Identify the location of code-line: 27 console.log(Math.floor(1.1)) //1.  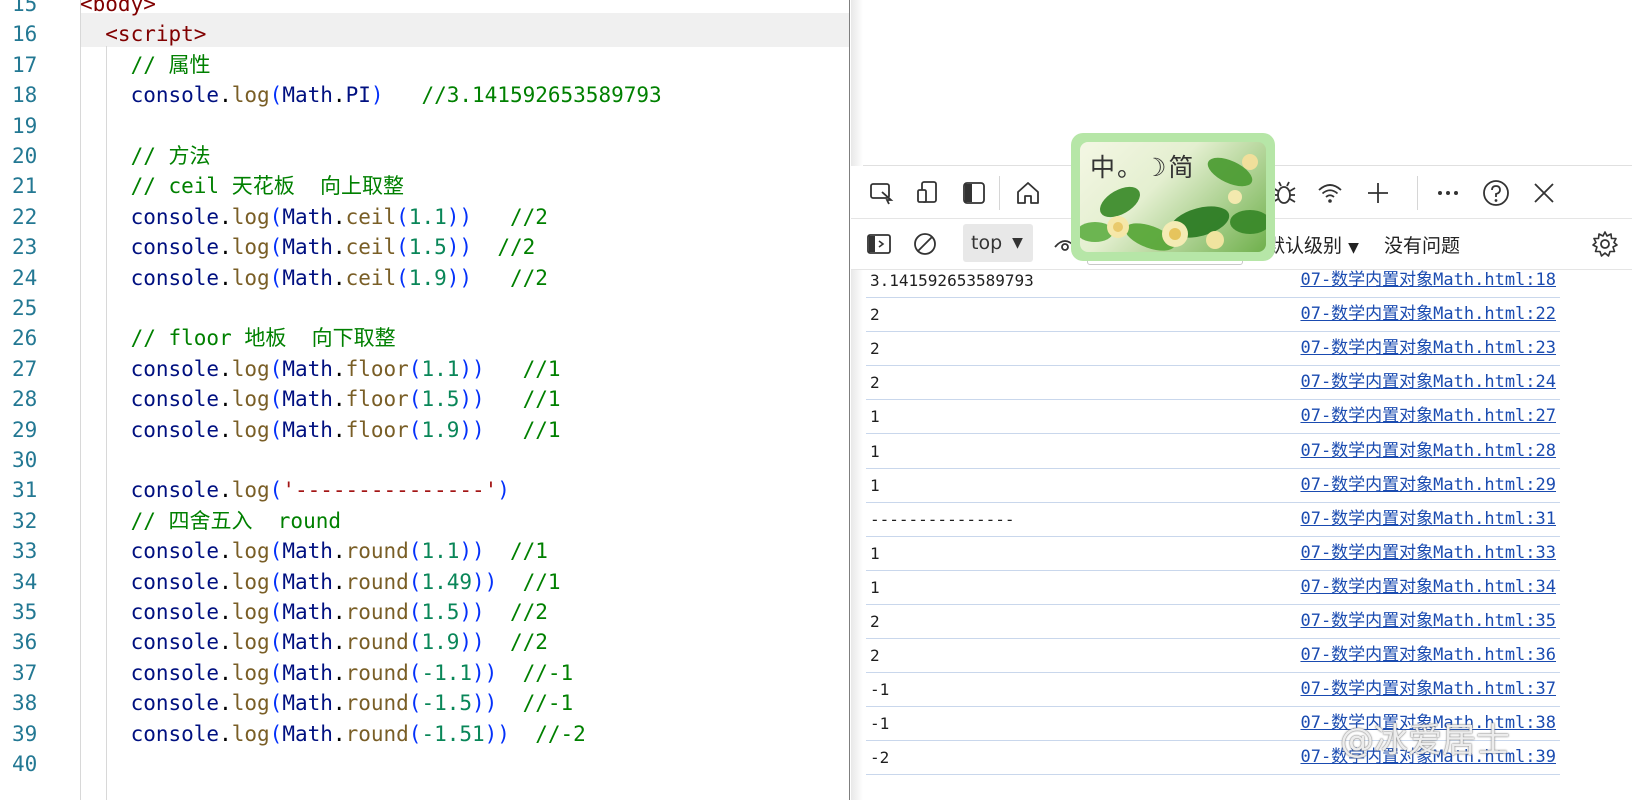
(424, 369).